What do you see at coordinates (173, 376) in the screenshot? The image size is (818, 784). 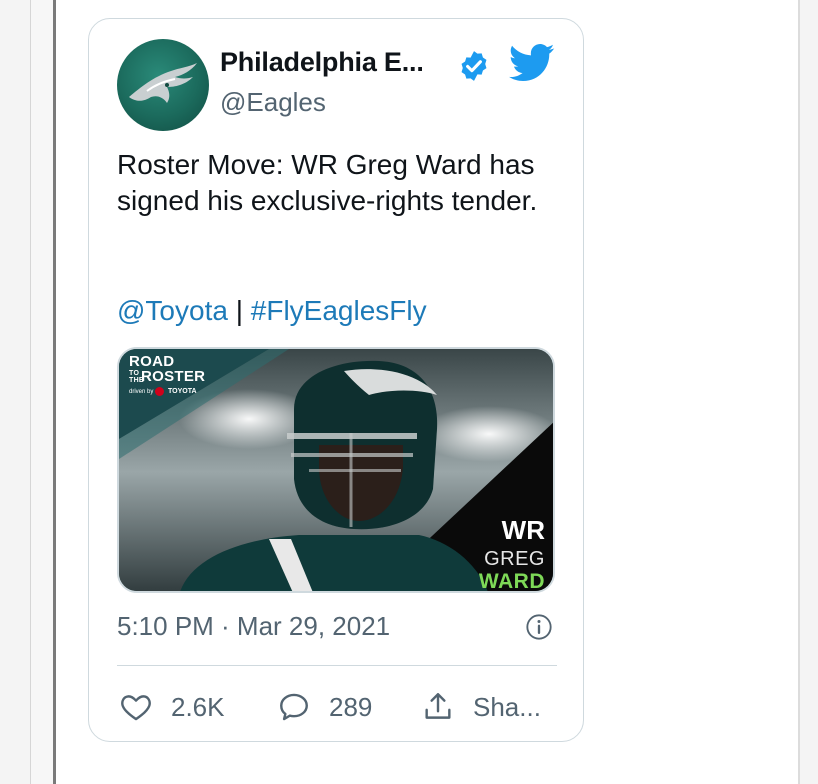 I see `brand-roster-text: ROSTER` at bounding box center [173, 376].